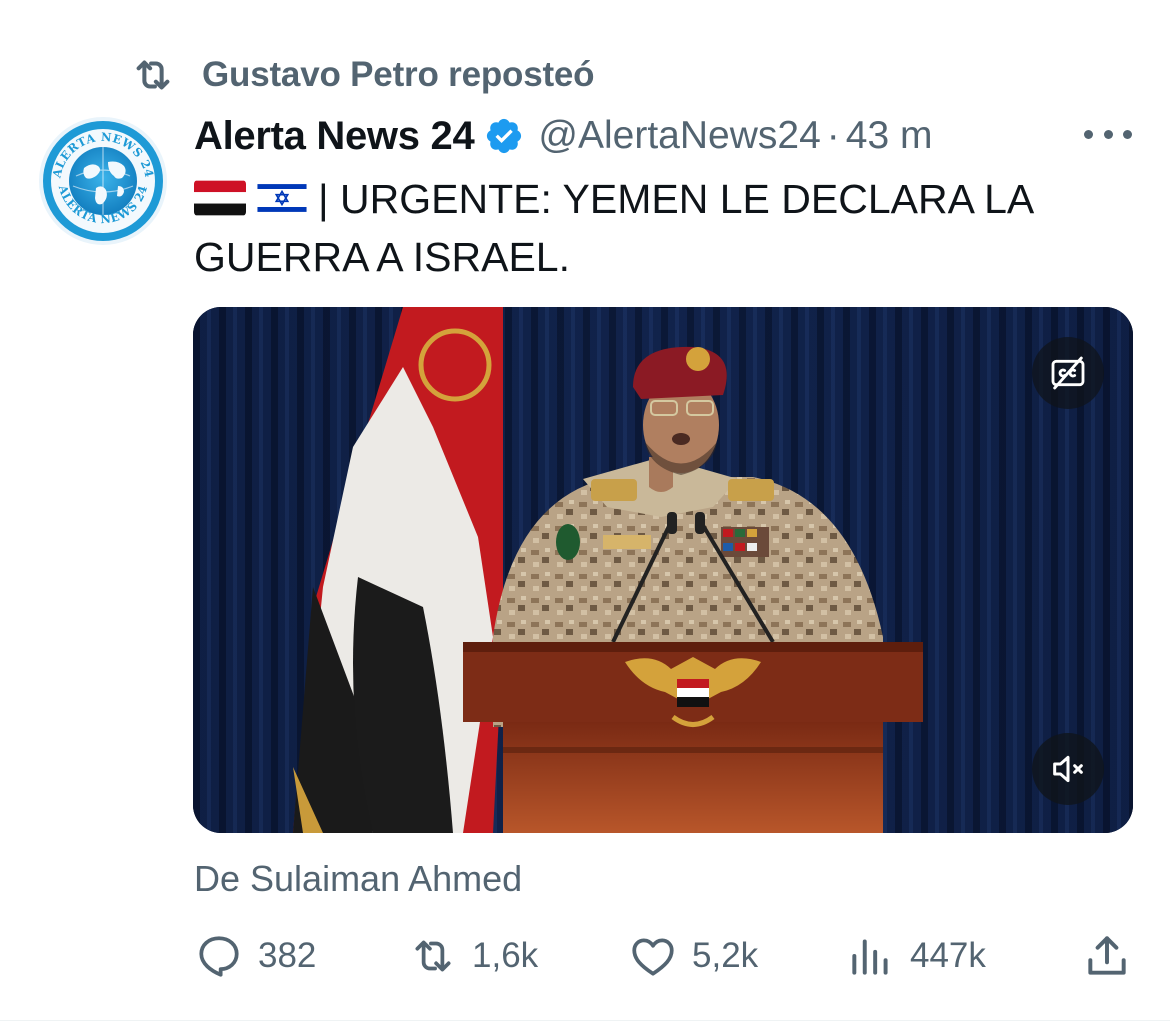 The height and width of the screenshot is (1024, 1170). Describe the element at coordinates (1108, 134) in the screenshot. I see `more-icon` at that location.